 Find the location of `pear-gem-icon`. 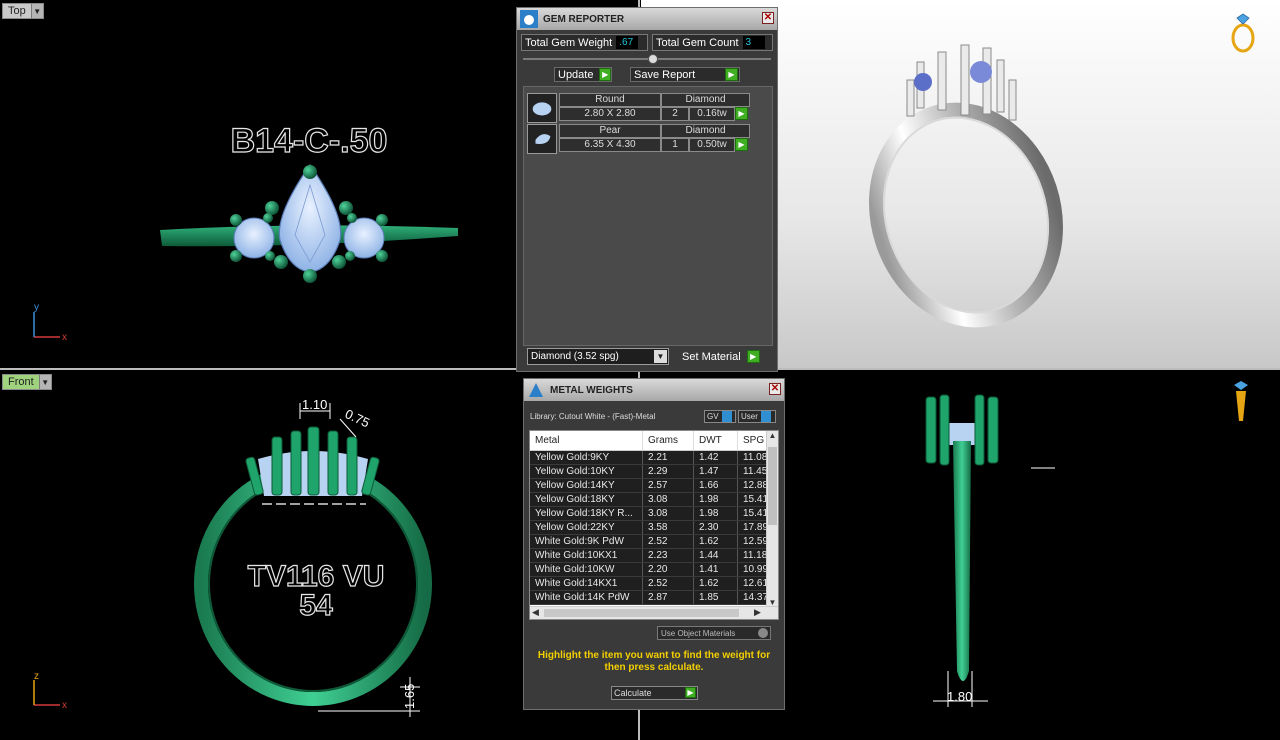

pear-gem-icon is located at coordinates (542, 139).